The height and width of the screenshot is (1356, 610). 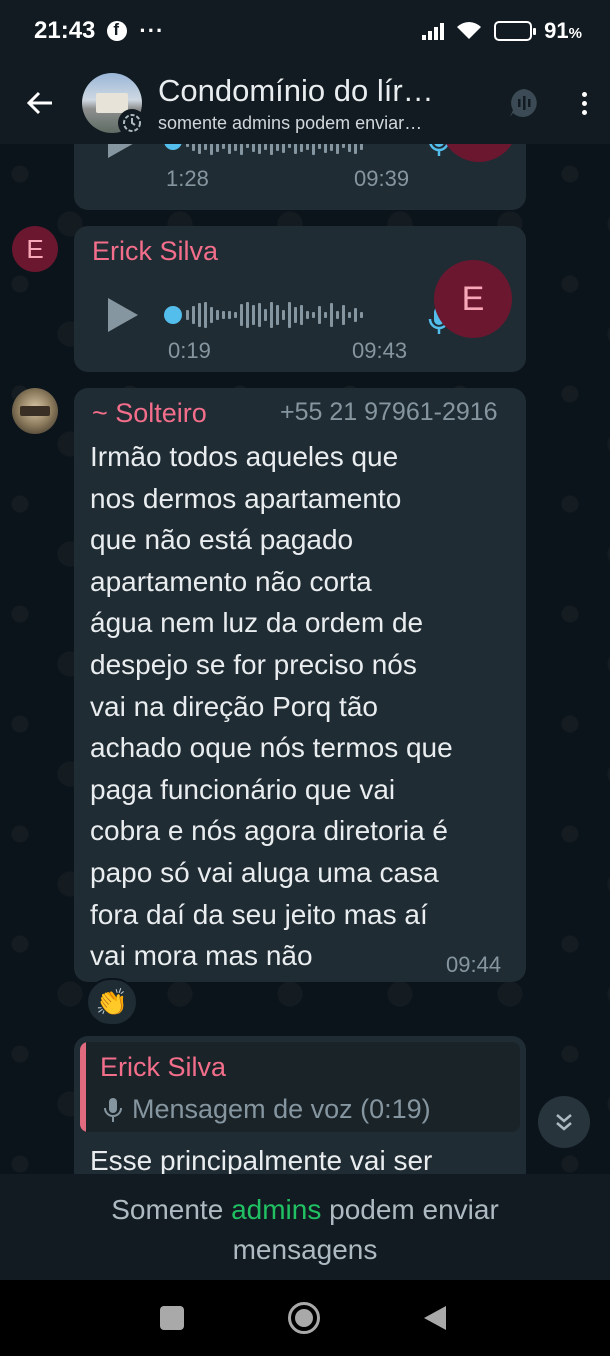 What do you see at coordinates (171, 1209) in the screenshot?
I see `notice-text: Somente` at bounding box center [171, 1209].